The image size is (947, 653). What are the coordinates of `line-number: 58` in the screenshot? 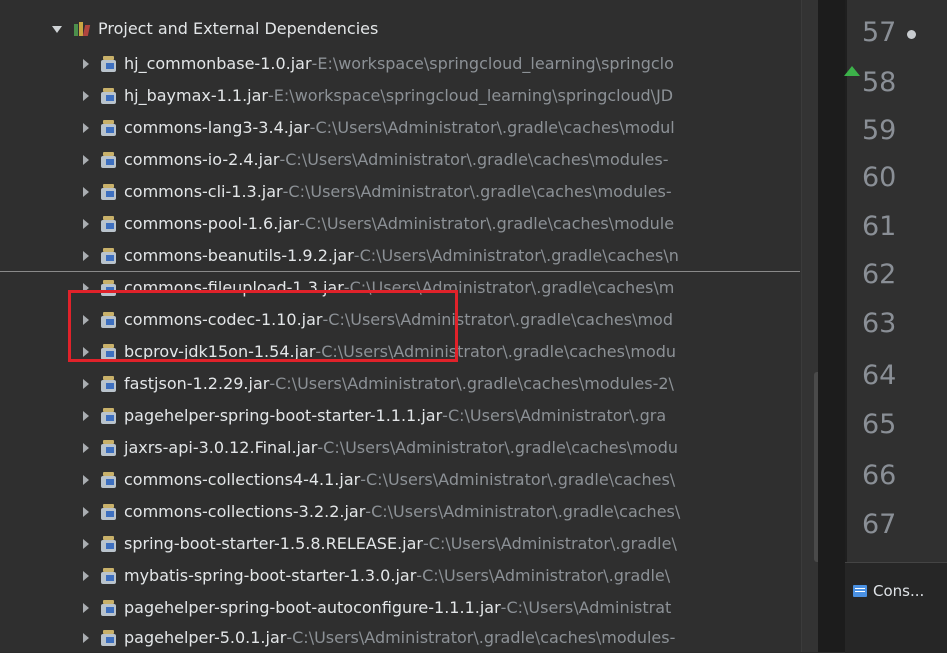 It's located at (879, 82).